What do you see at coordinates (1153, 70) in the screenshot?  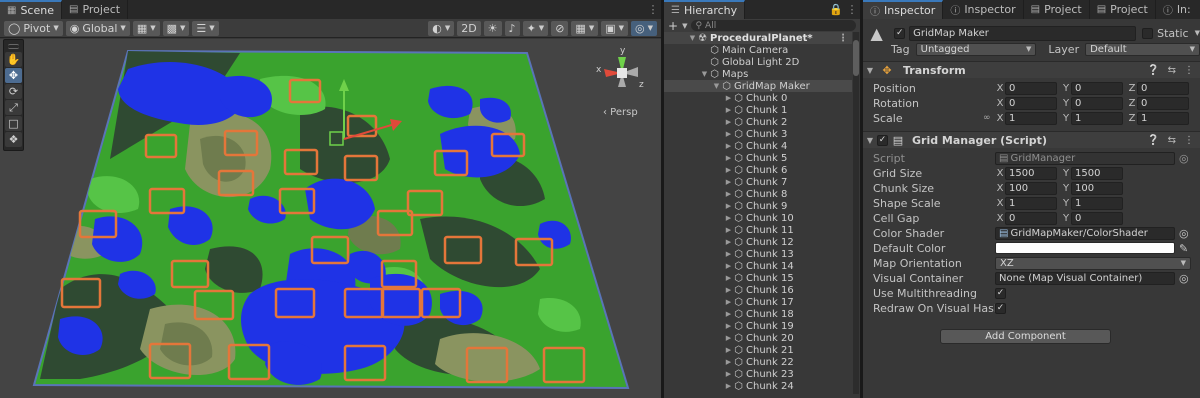 I see `help-icon: ❔` at bounding box center [1153, 70].